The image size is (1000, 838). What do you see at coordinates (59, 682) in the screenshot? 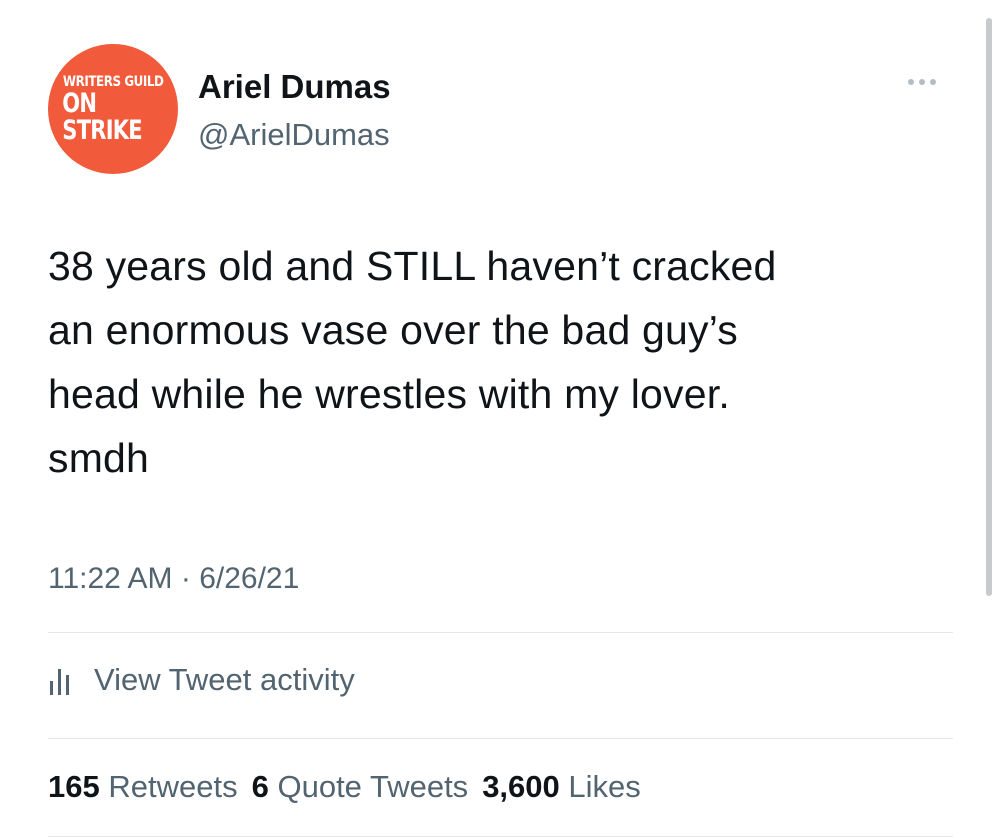
I see `bar-chart-icon` at bounding box center [59, 682].